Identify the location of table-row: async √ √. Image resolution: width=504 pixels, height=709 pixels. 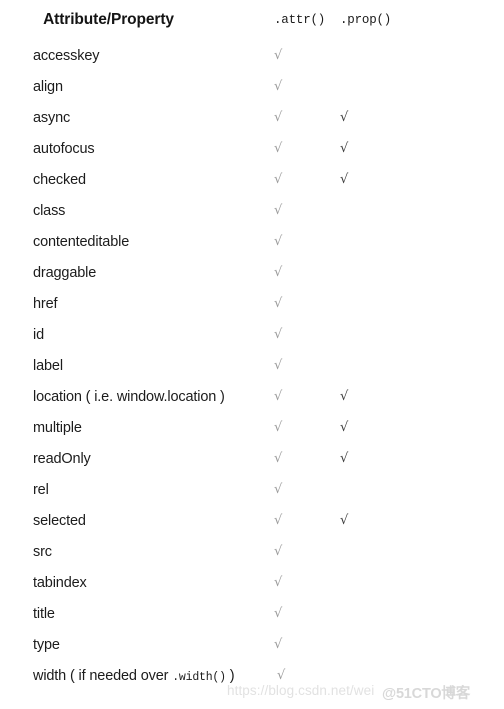
(252, 117).